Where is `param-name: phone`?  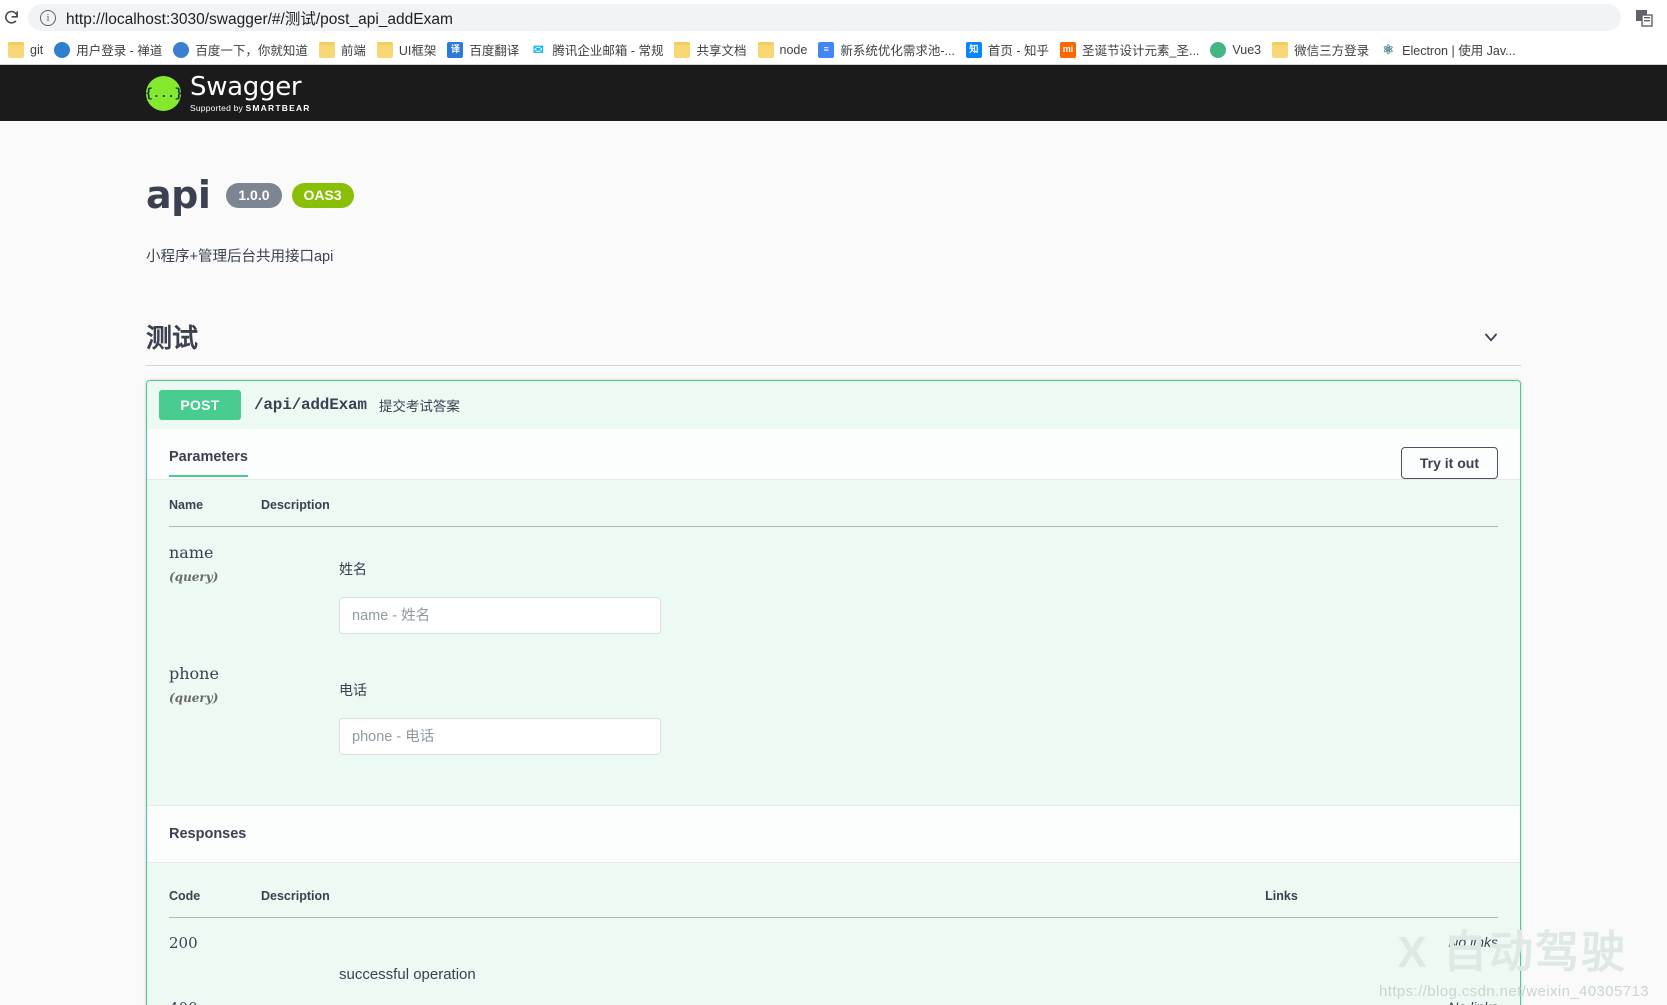 param-name: phone is located at coordinates (194, 673).